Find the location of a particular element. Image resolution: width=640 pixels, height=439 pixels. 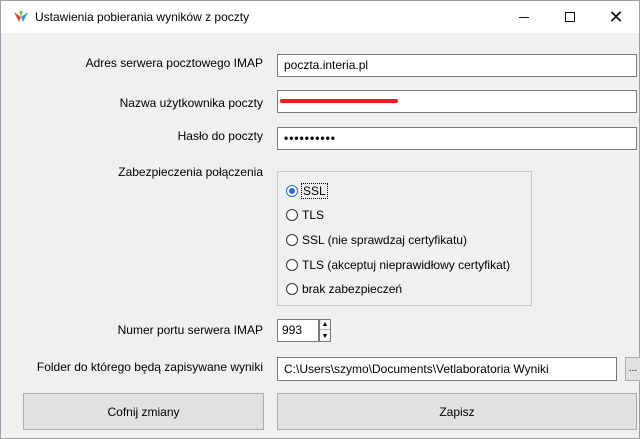

maximize-icon is located at coordinates (570, 17).